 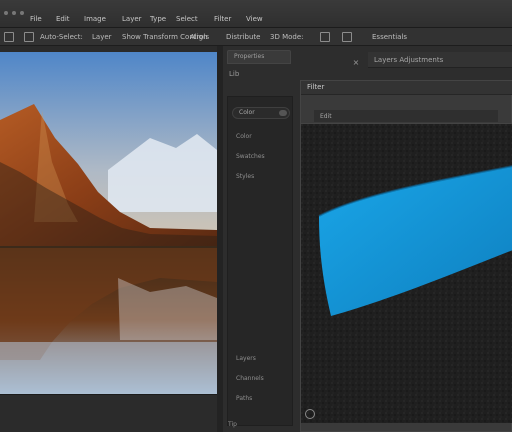 What do you see at coordinates (199, 37) in the screenshot?
I see `align-controls: Align` at bounding box center [199, 37].